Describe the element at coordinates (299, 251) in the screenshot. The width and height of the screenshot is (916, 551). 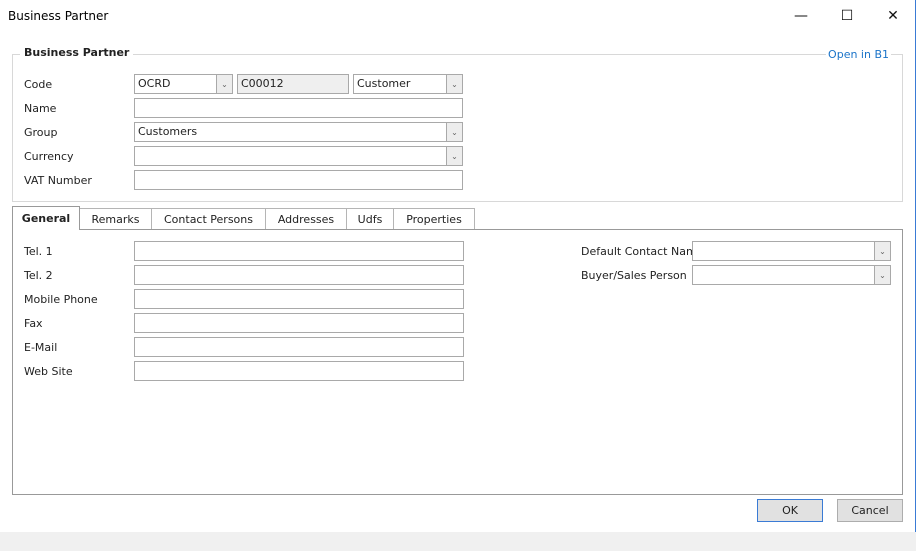
I see `tel1-input` at that location.